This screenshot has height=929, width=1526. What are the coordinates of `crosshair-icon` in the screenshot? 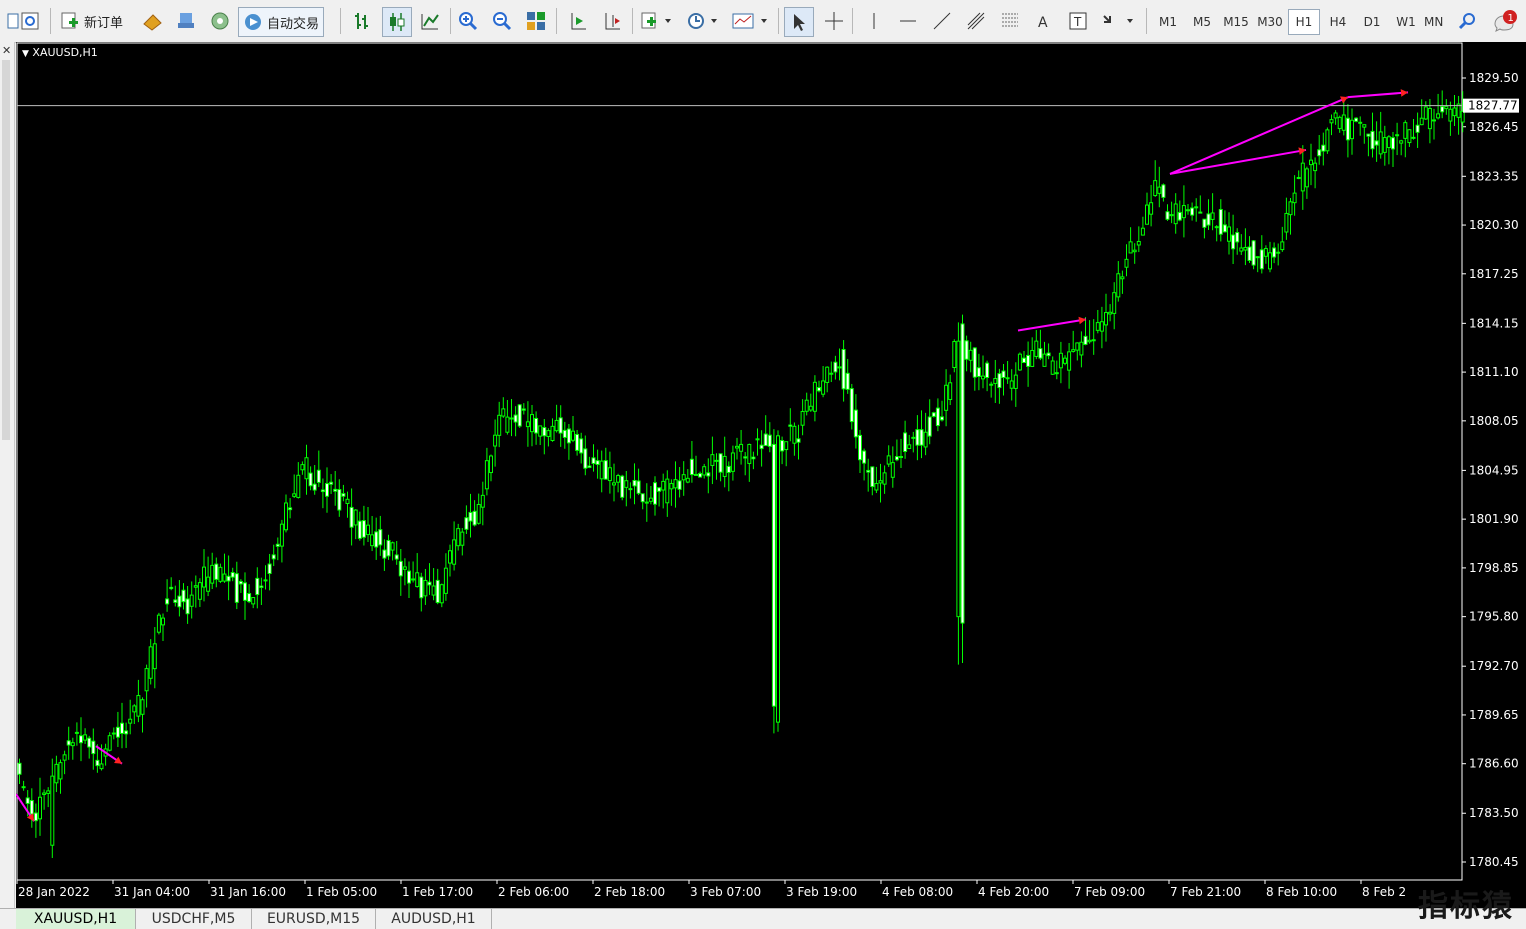 It's located at (834, 21).